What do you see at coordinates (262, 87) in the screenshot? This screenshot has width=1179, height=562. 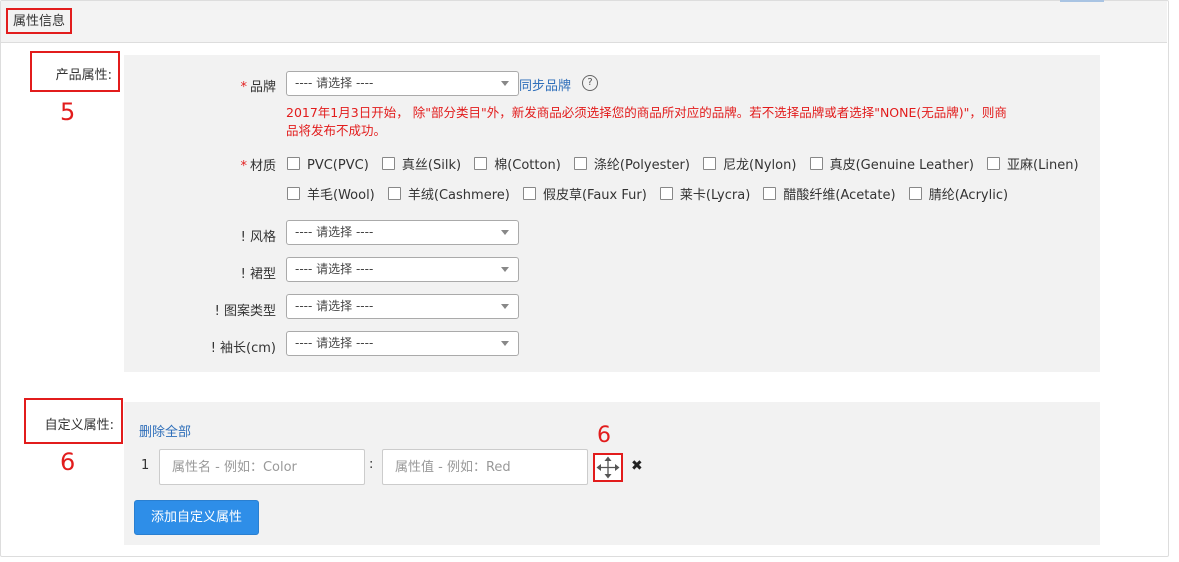 I see `brand-label: 品牌` at bounding box center [262, 87].